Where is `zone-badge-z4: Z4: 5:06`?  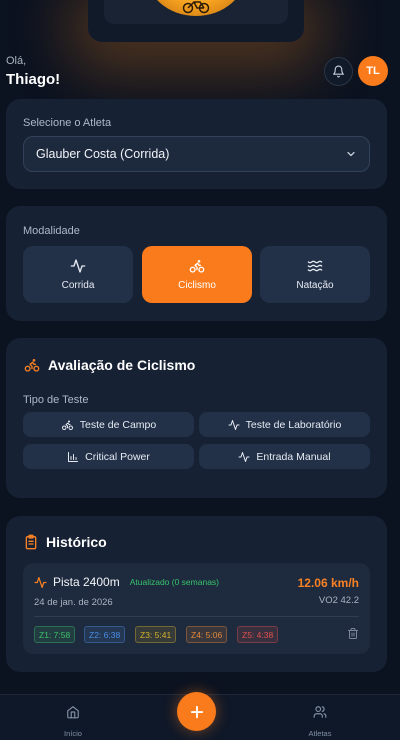
zone-badge-z4: Z4: 5:06 is located at coordinates (207, 634).